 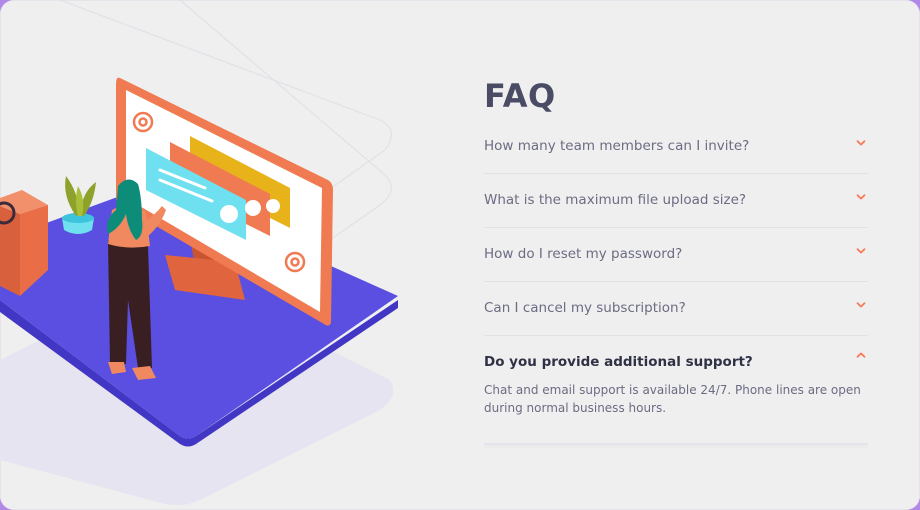 I want to click on faq-question: How many team members can I invite?, so click(x=676, y=146).